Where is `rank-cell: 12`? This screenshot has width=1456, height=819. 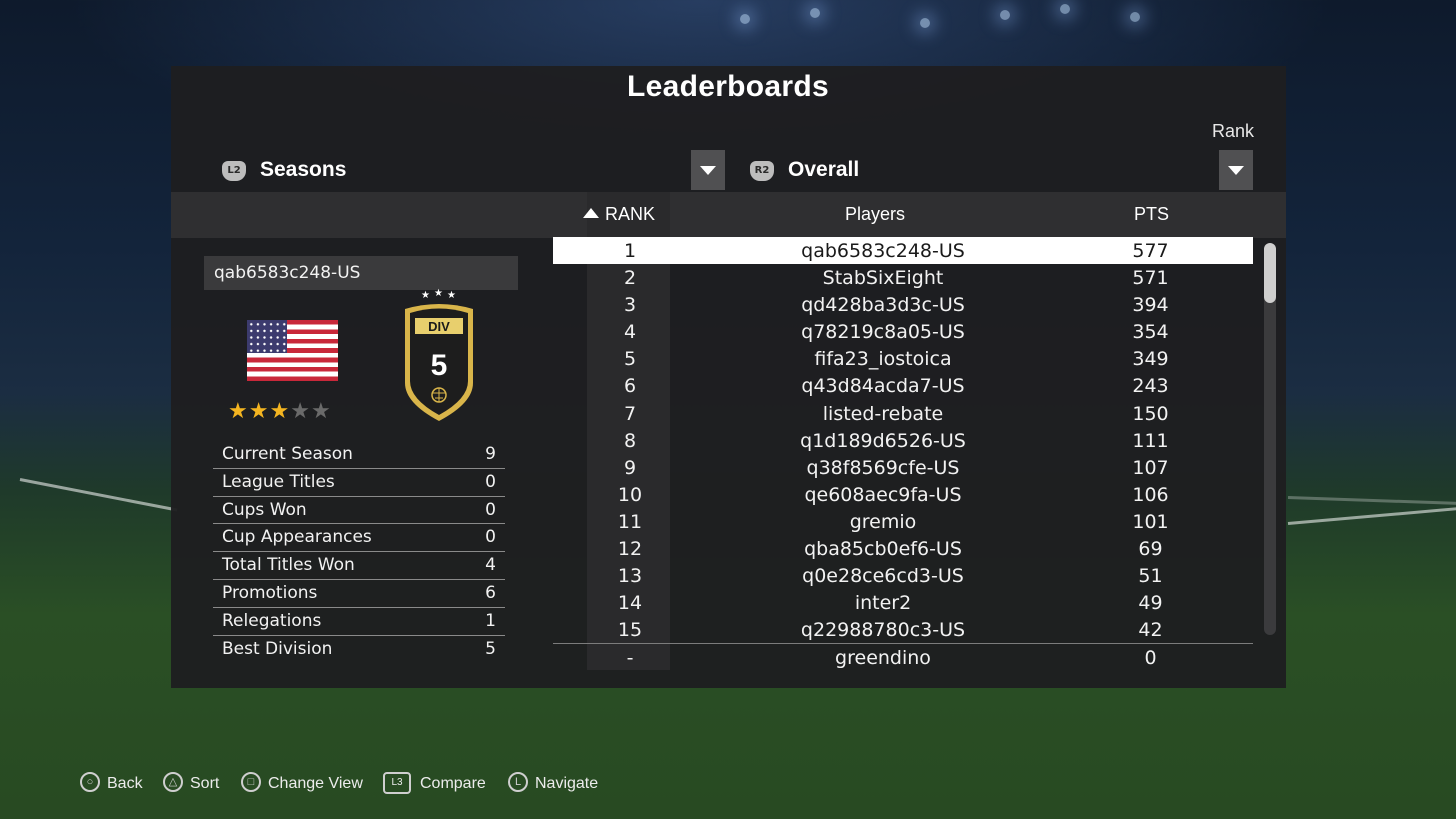
rank-cell: 12 is located at coordinates (630, 549).